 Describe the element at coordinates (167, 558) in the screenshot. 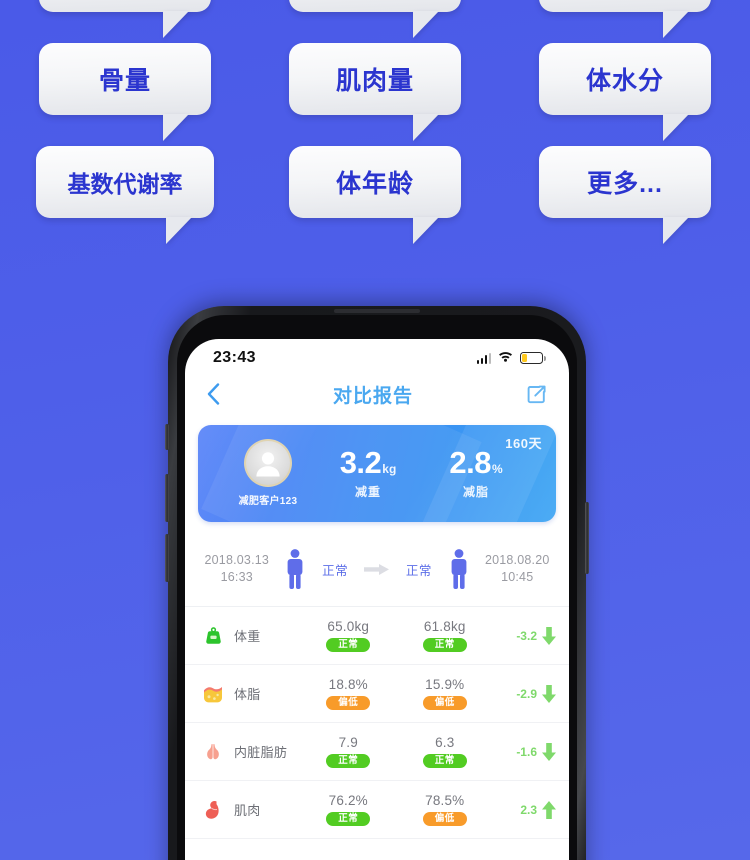

I see `volume-down-button` at that location.